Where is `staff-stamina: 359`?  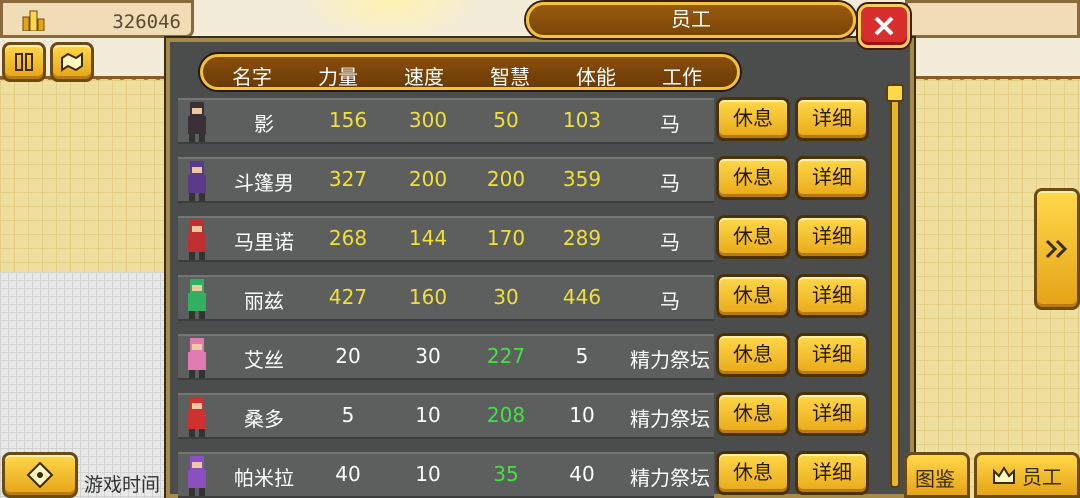 staff-stamina: 359 is located at coordinates (582, 179).